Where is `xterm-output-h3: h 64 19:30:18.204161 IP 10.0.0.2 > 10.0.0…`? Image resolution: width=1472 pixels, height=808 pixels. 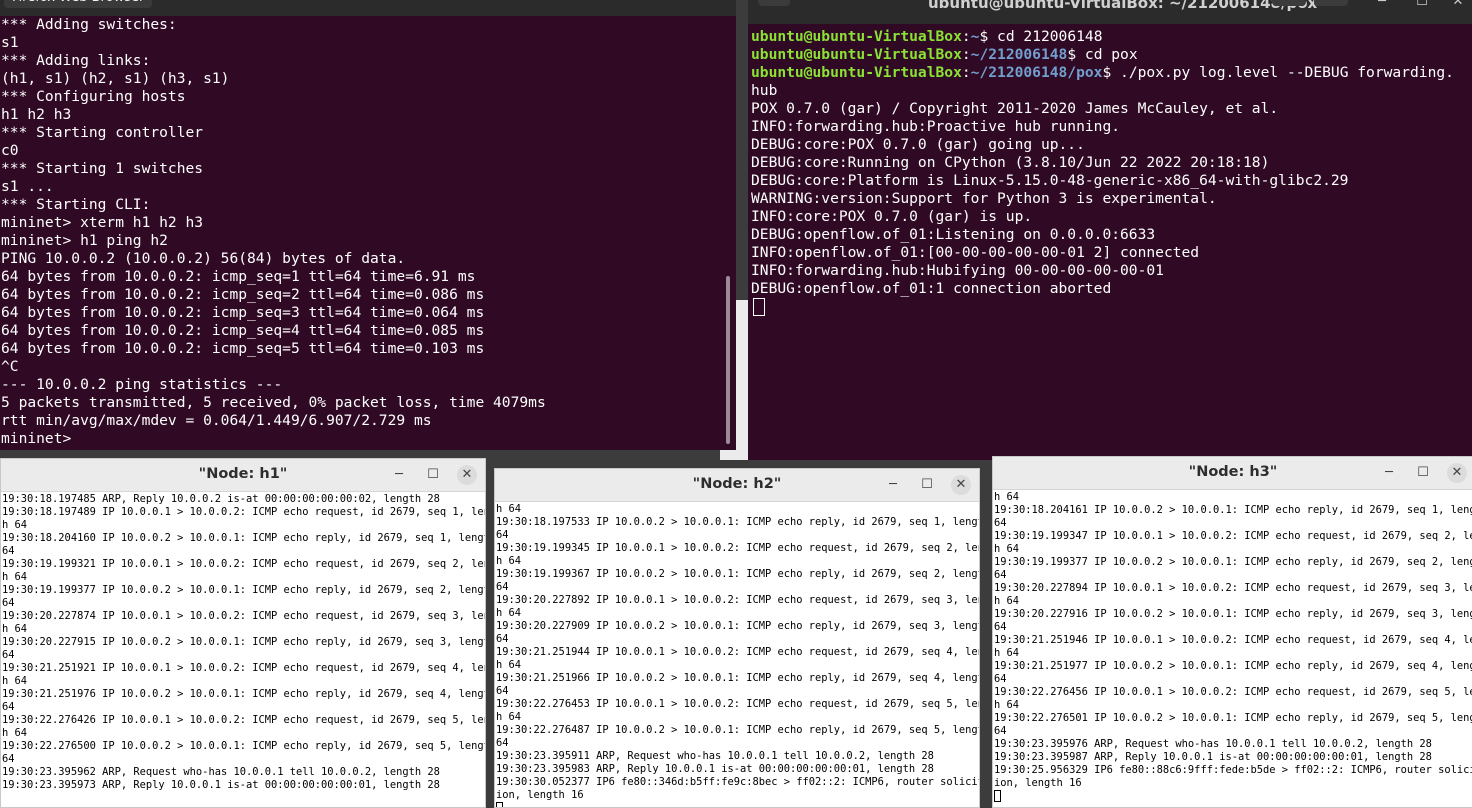
xterm-output-h3: h 64 19:30:18.204161 IP 10.0.0.2 > 10.0.0… is located at coordinates (1233, 649).